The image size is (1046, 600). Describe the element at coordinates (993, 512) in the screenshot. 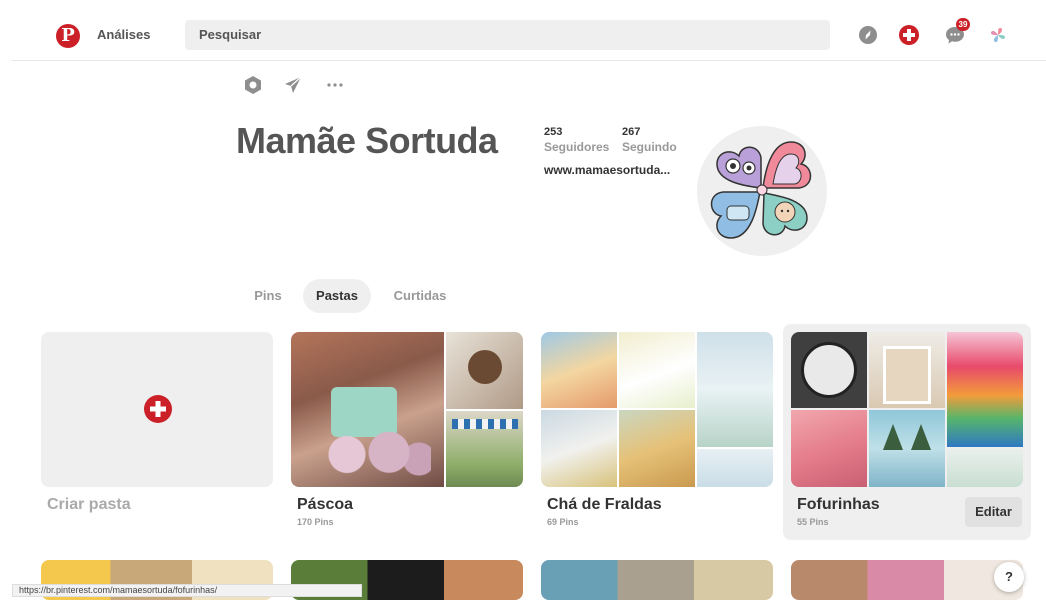

I see `edit-board-button: Editar` at that location.